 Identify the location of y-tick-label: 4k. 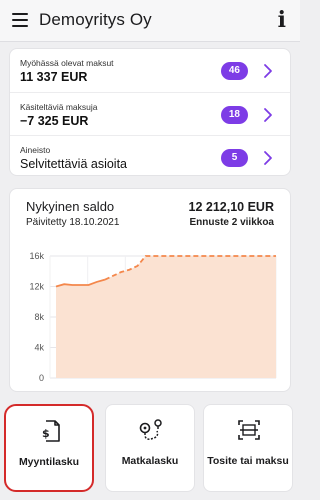
(39, 348).